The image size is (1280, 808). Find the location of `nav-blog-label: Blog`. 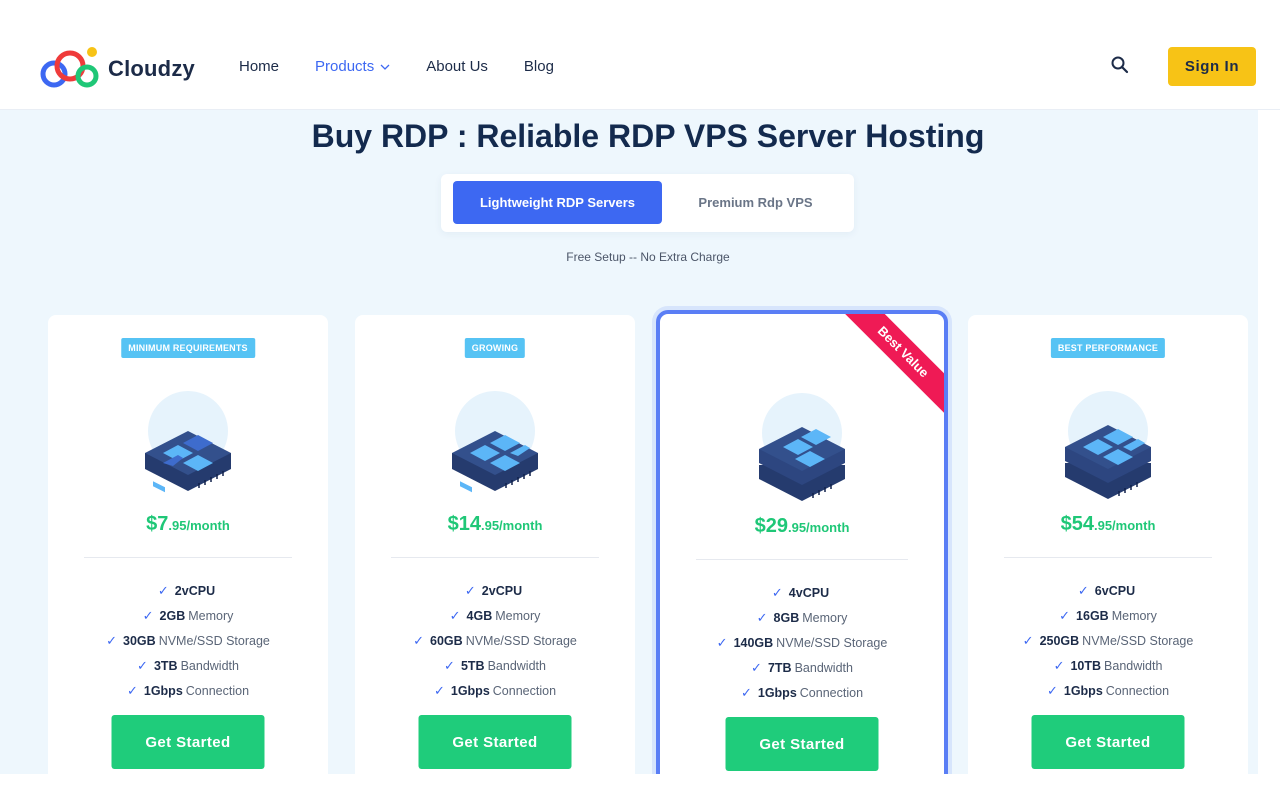

nav-blog-label: Blog is located at coordinates (538, 66).